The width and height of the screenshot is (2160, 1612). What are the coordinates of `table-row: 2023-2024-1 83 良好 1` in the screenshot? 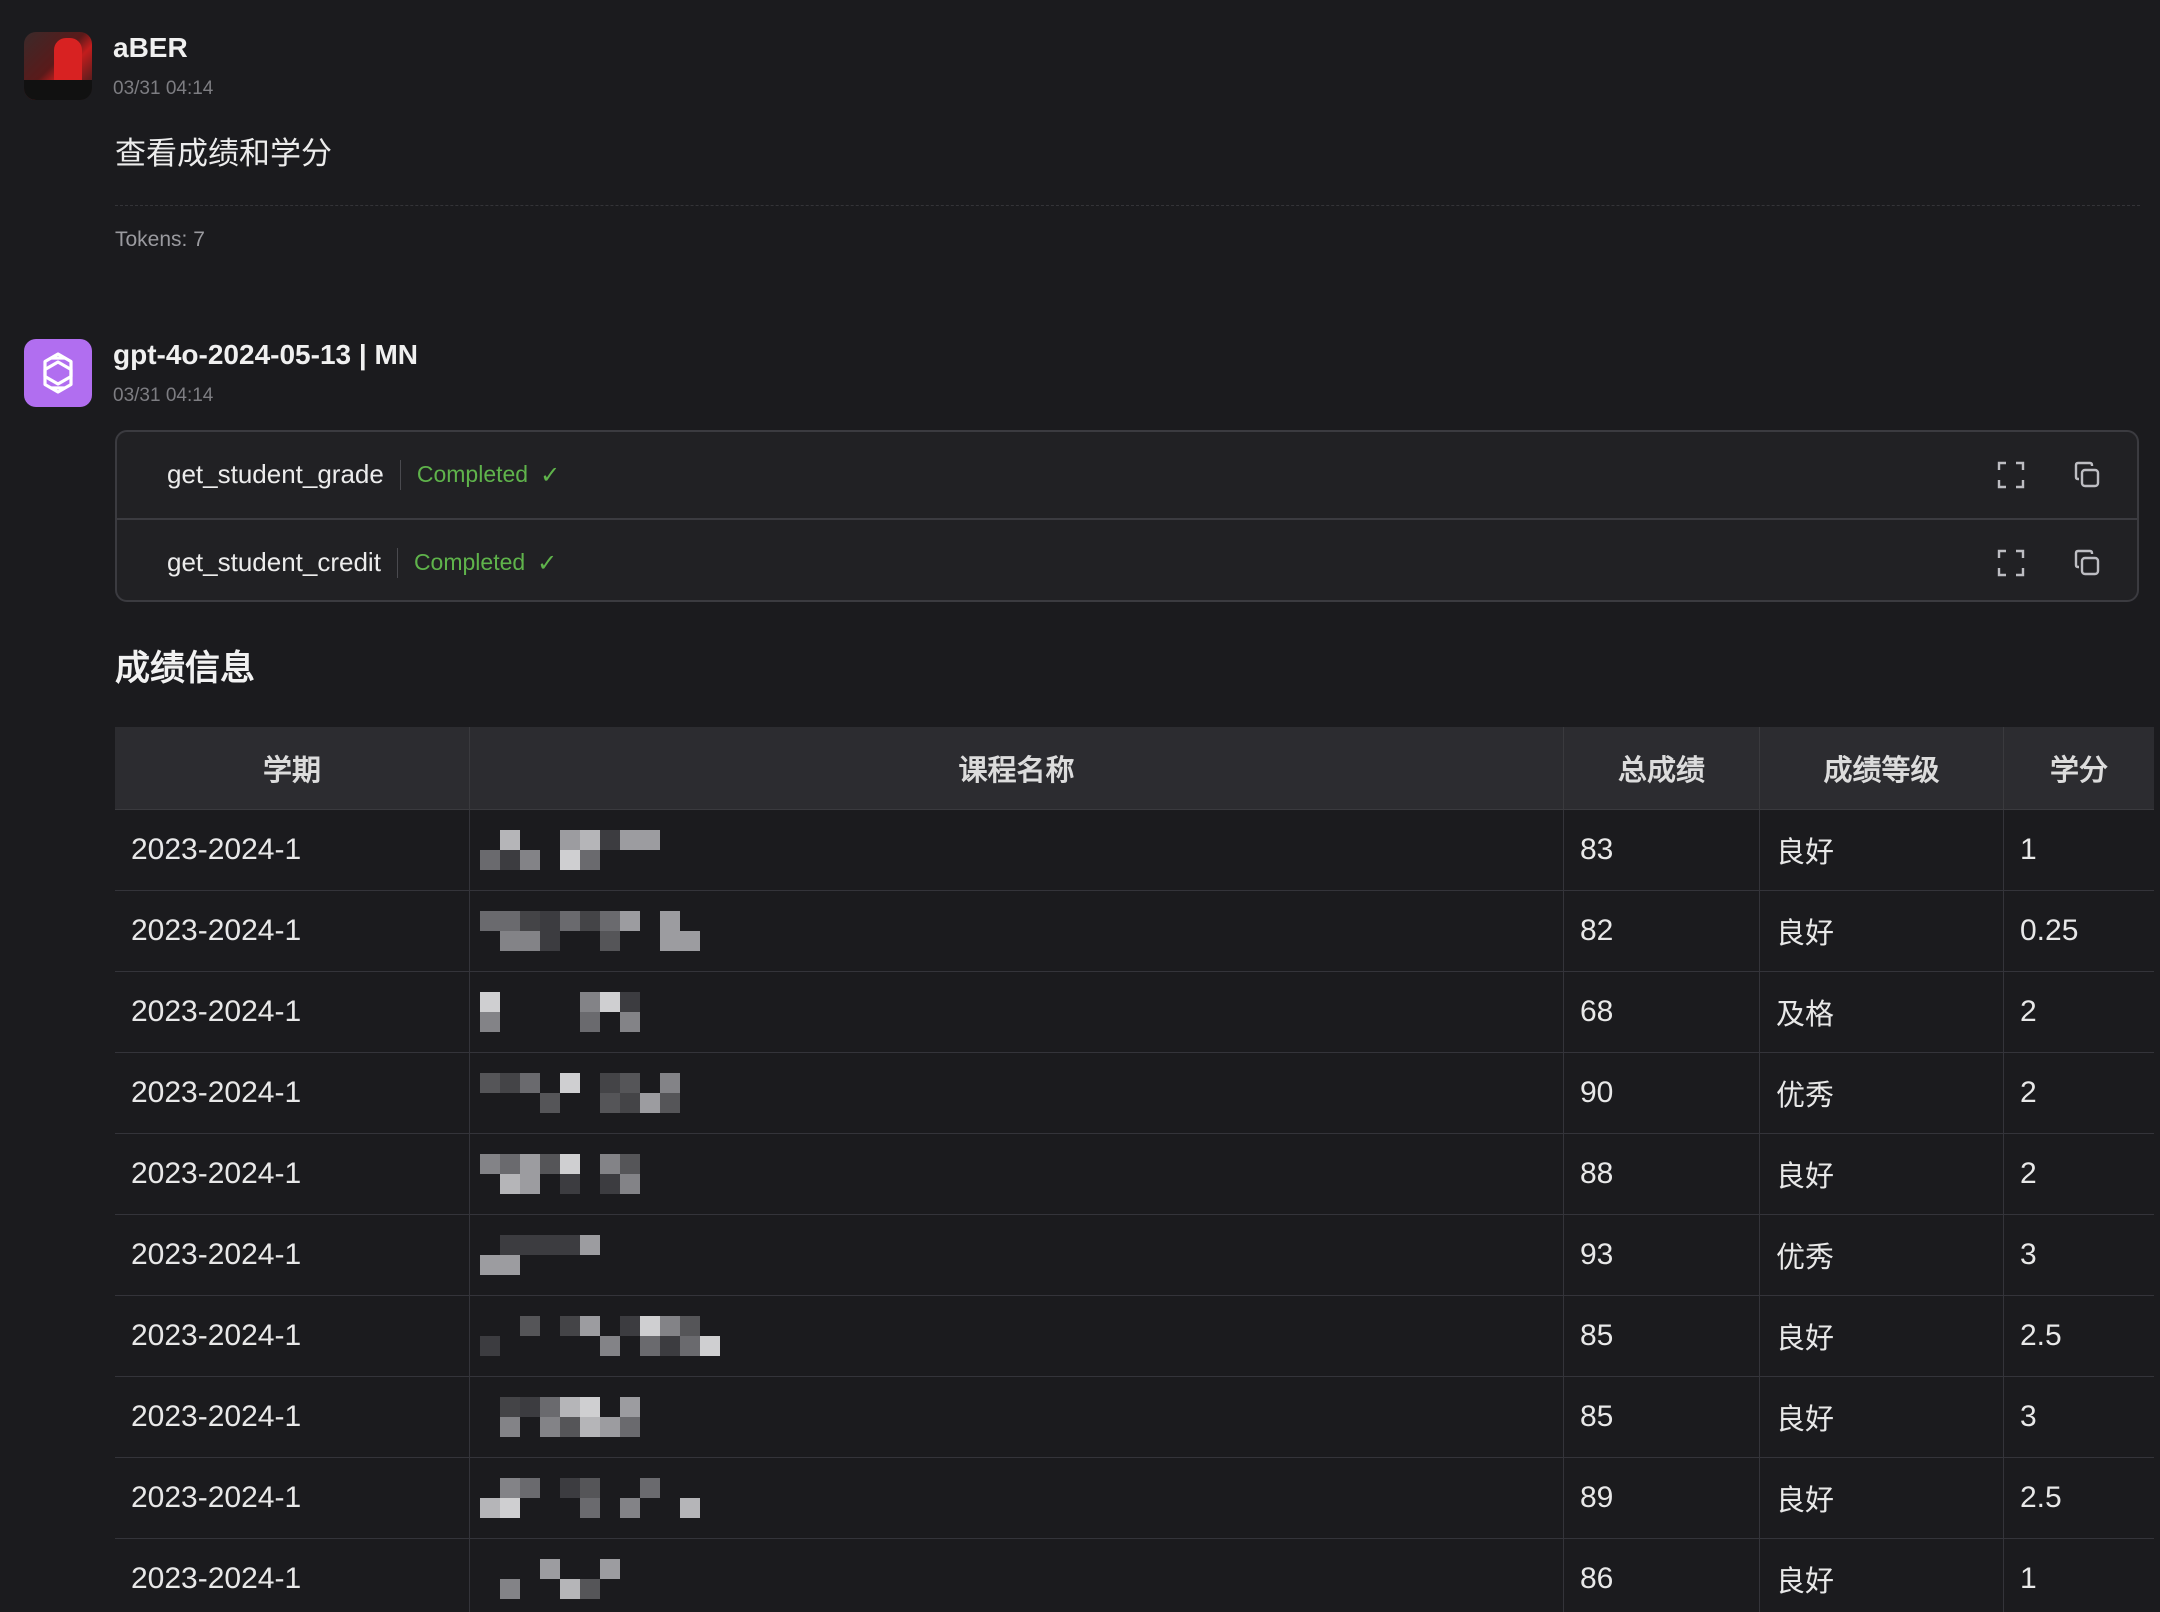 It's located at (1134, 850).